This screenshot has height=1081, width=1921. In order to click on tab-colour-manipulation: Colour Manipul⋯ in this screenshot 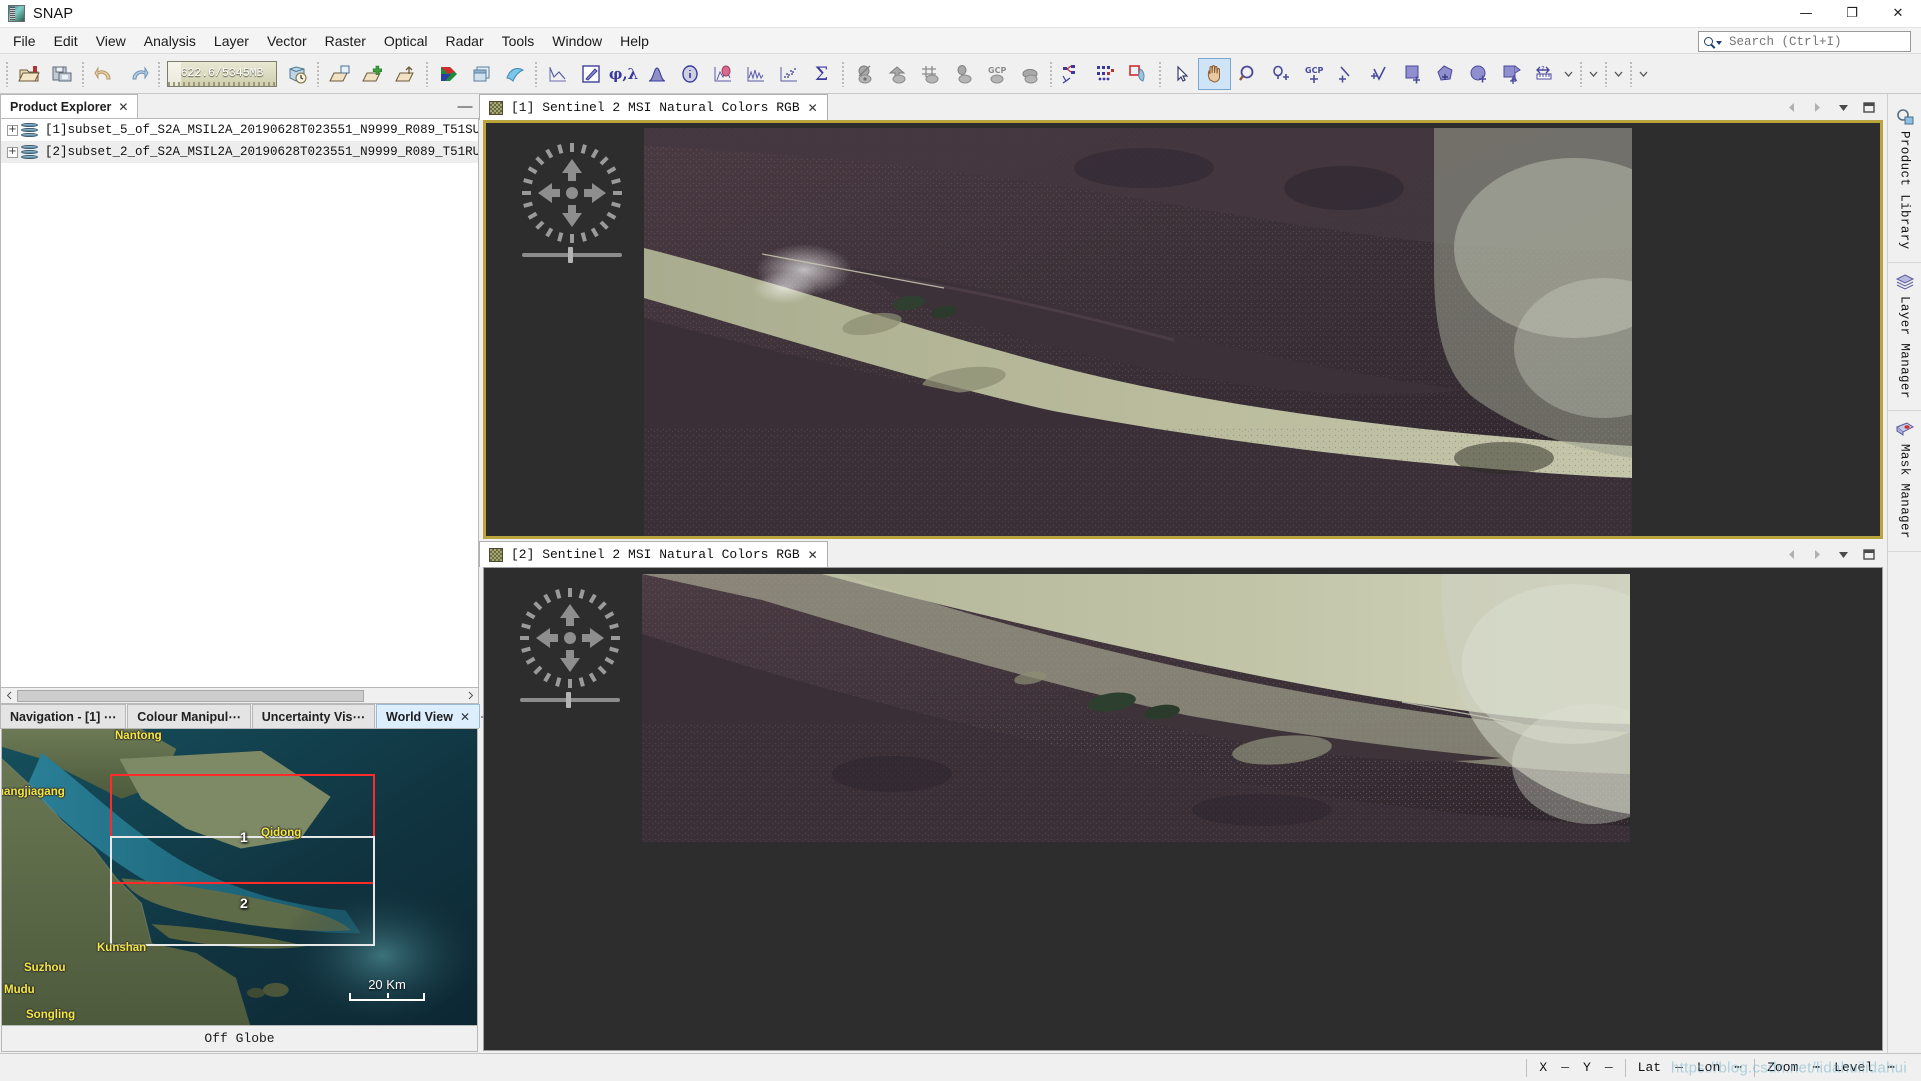, I will do `click(189, 716)`.